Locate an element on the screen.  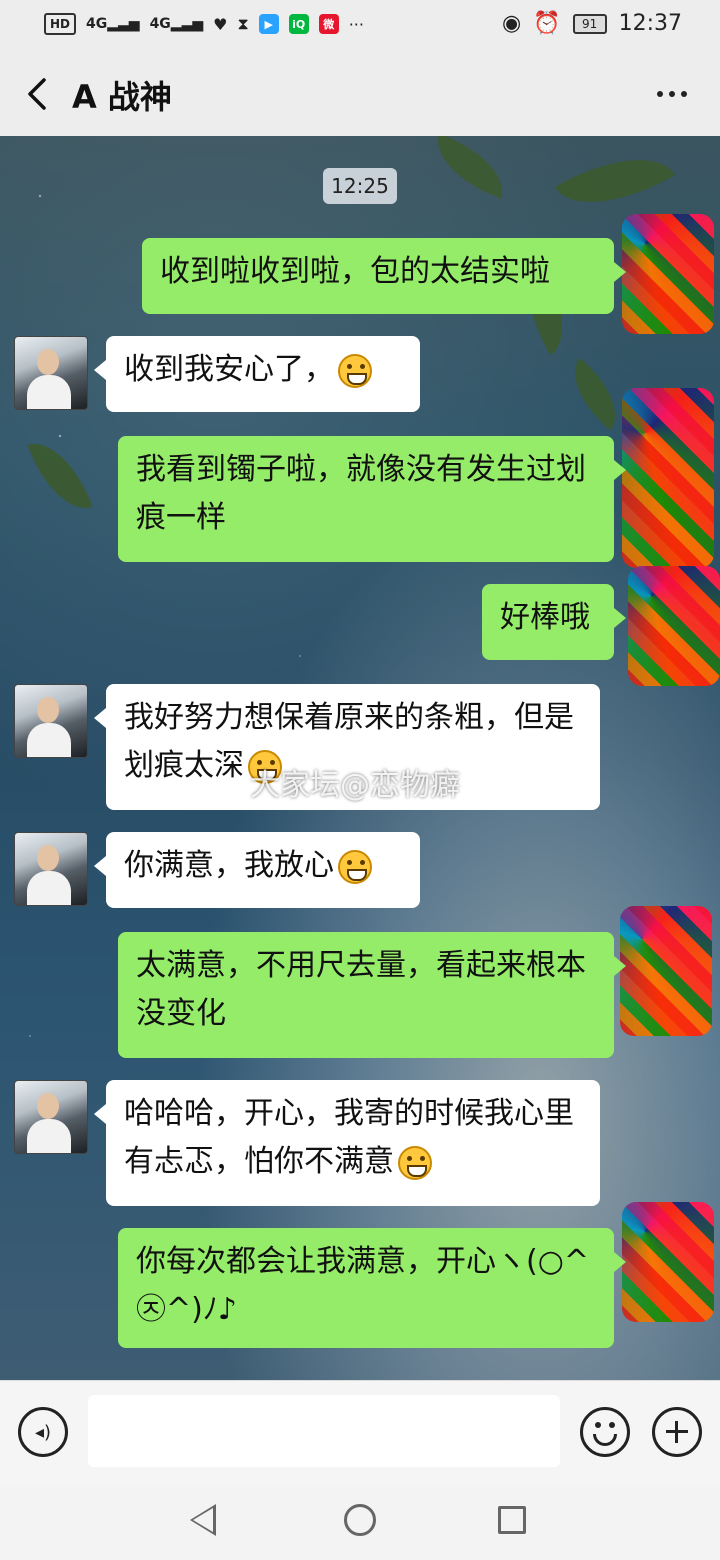
input-bar: ◂) is located at coordinates (360, 1432).